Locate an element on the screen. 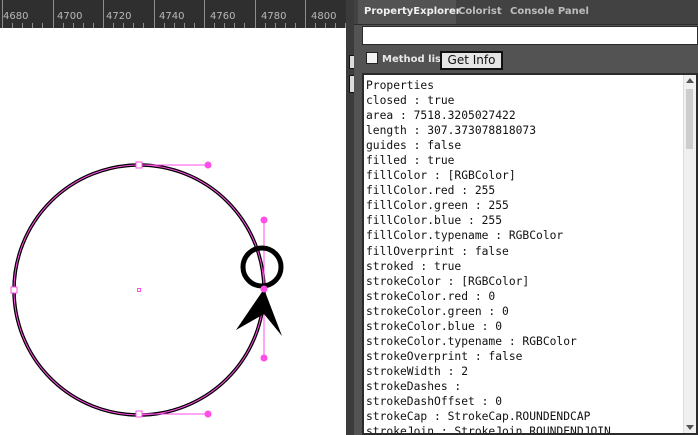 Image resolution: width=698 pixels, height=435 pixels. ruler-label: 4700 is located at coordinates (70, 16).